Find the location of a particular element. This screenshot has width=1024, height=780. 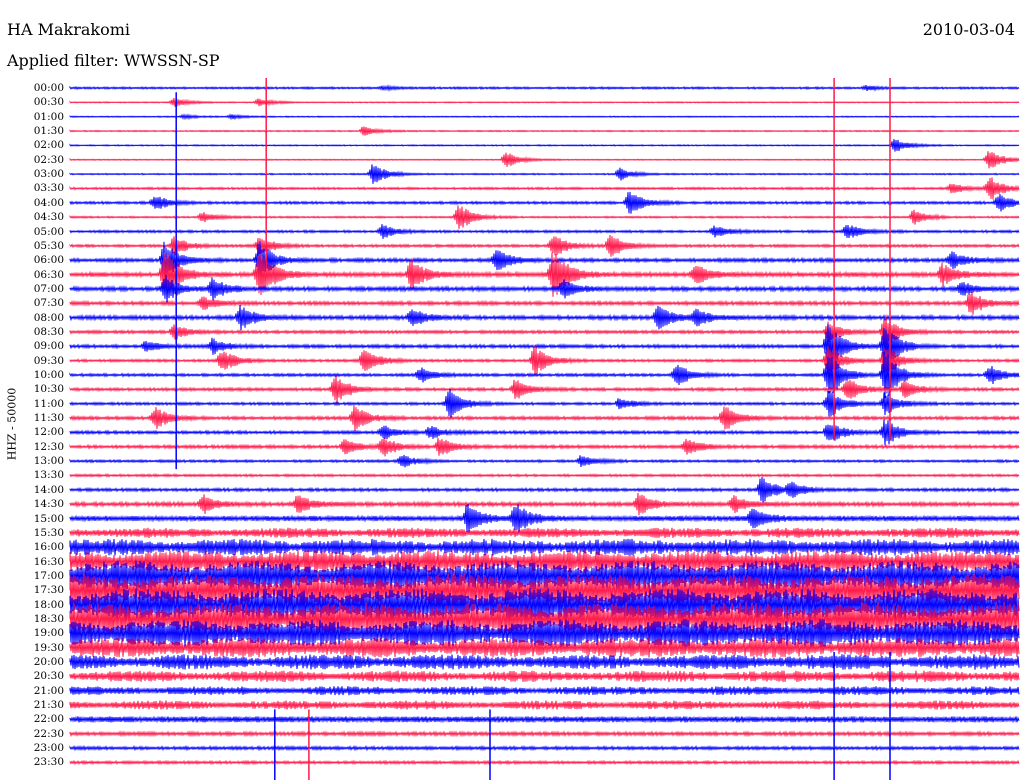

trace-row-2030 is located at coordinates (544, 676).